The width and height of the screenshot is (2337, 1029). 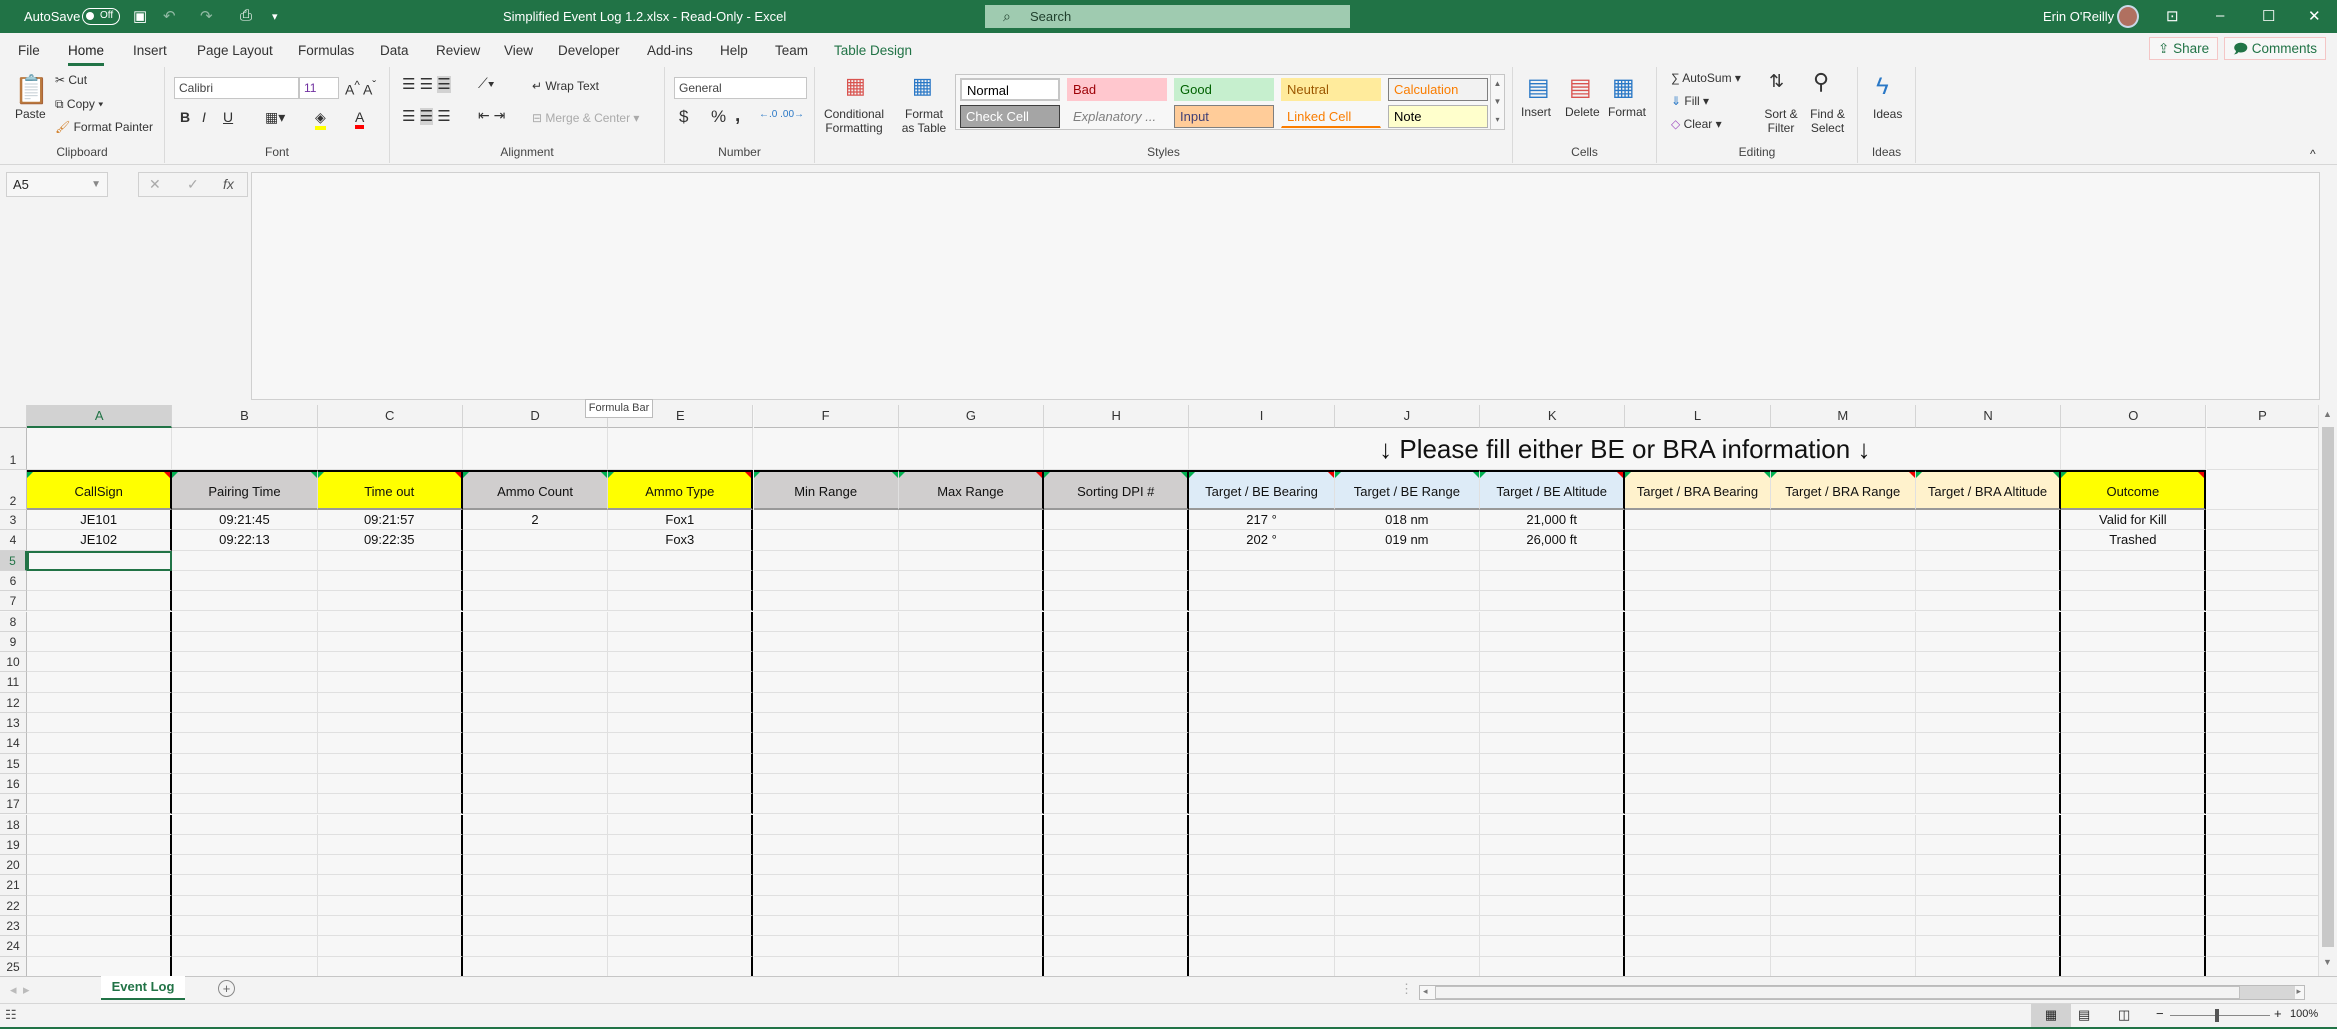 I want to click on cell-P9, so click(x=2262, y=642).